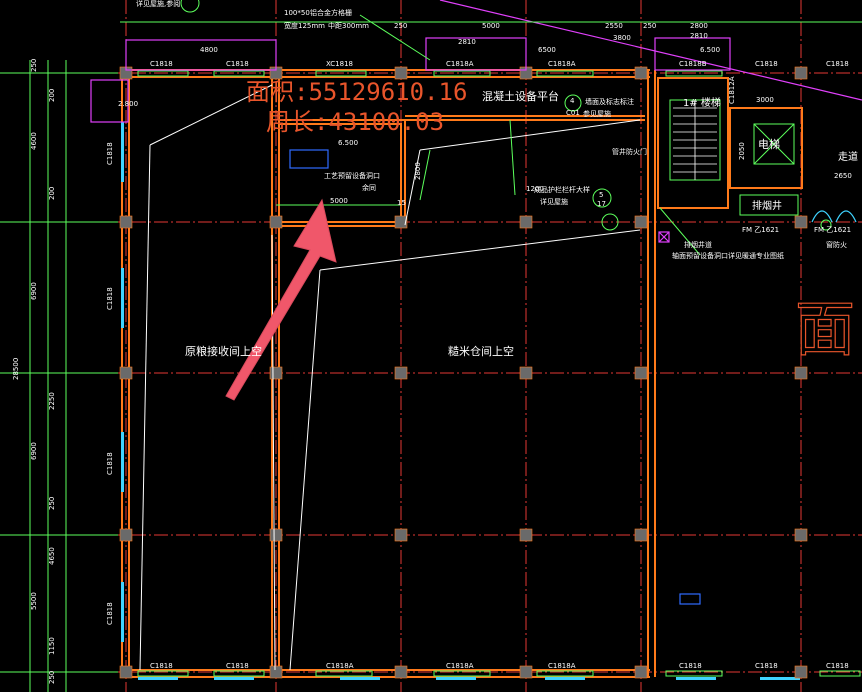 The image size is (862, 692). I want to click on ref-num: 4, so click(572, 101).